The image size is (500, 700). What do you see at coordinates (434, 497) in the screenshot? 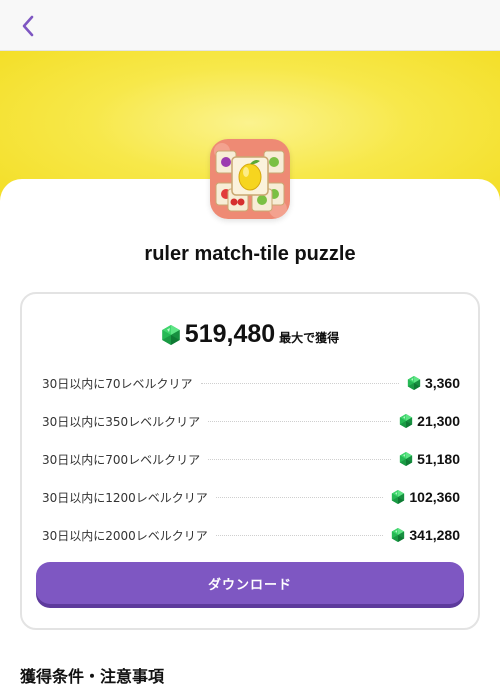
I see `reward-amount: 102,360` at bounding box center [434, 497].